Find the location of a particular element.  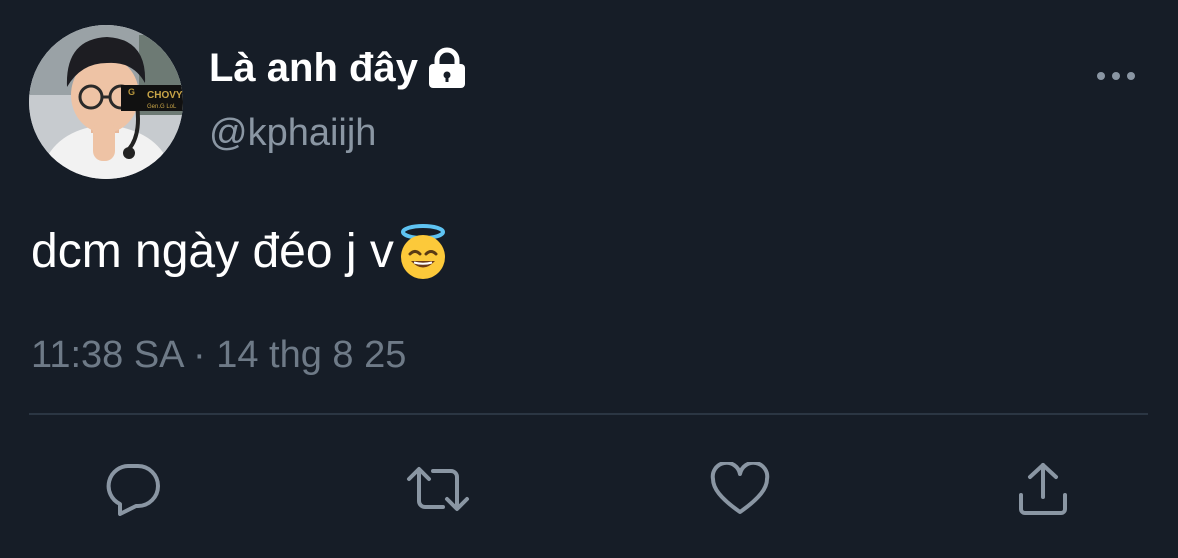

handle: @kphaiijh is located at coordinates (292, 133).